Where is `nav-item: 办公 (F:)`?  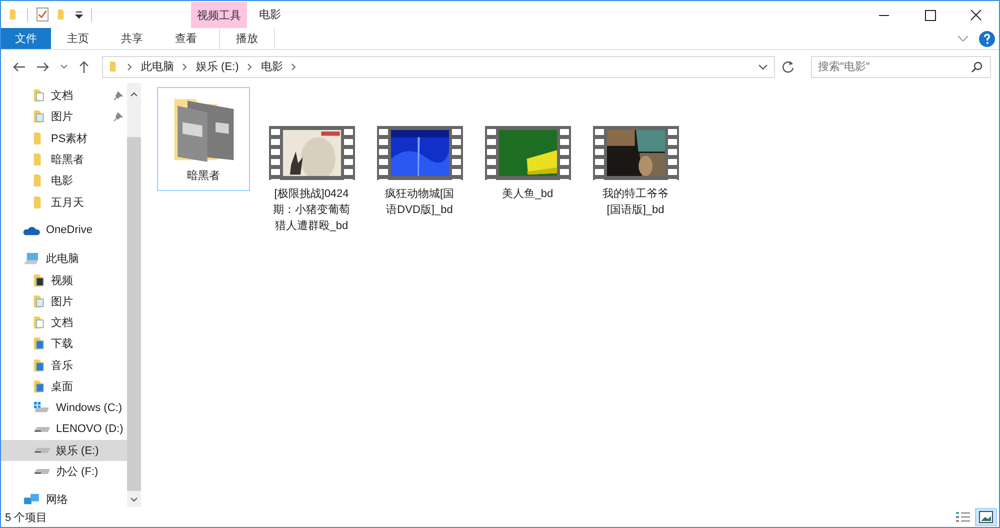 nav-item: 办公 (F:) is located at coordinates (64, 471).